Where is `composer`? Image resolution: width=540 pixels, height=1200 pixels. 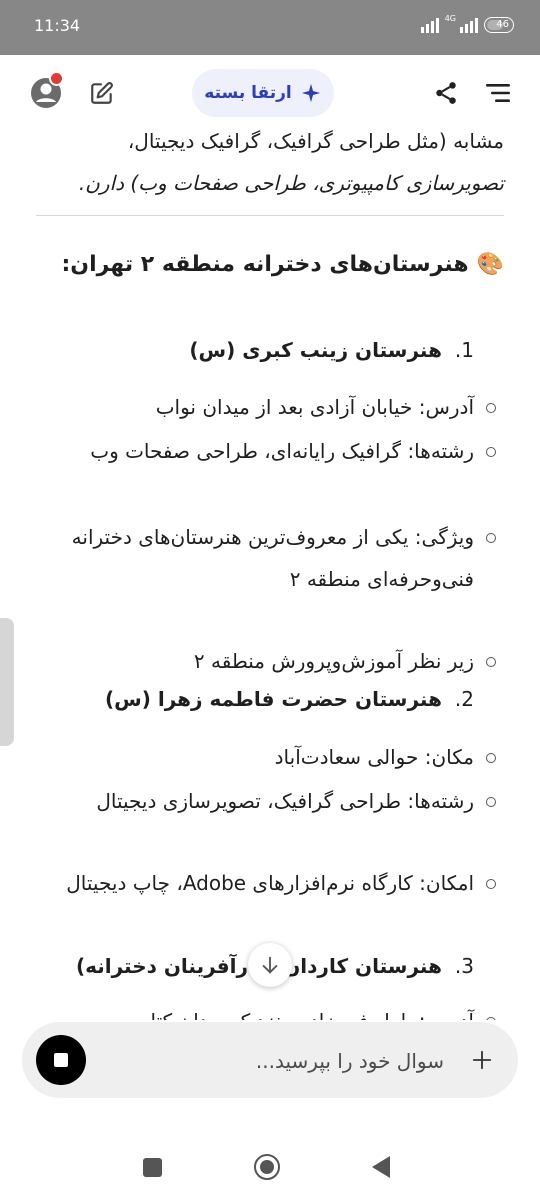 composer is located at coordinates (270, 1060).